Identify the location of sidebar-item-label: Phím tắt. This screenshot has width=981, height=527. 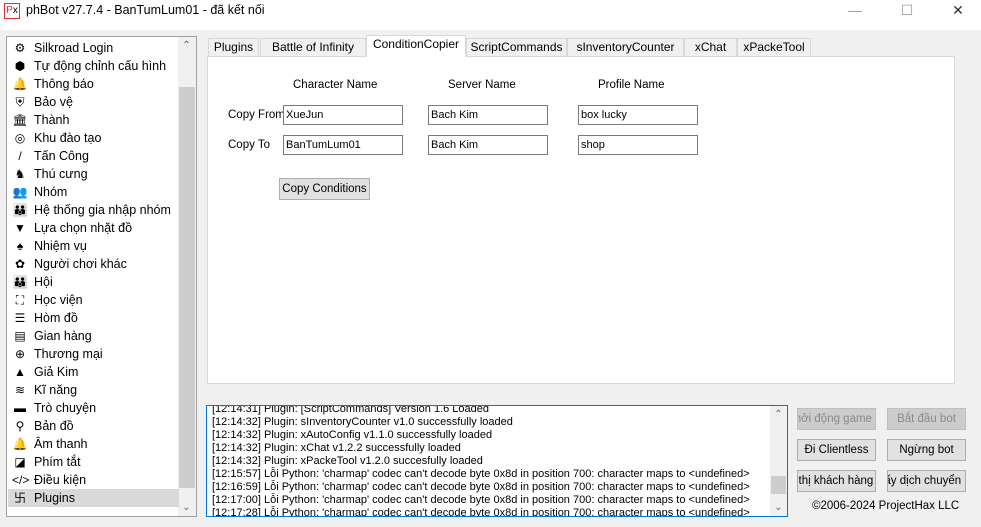
(57, 462).